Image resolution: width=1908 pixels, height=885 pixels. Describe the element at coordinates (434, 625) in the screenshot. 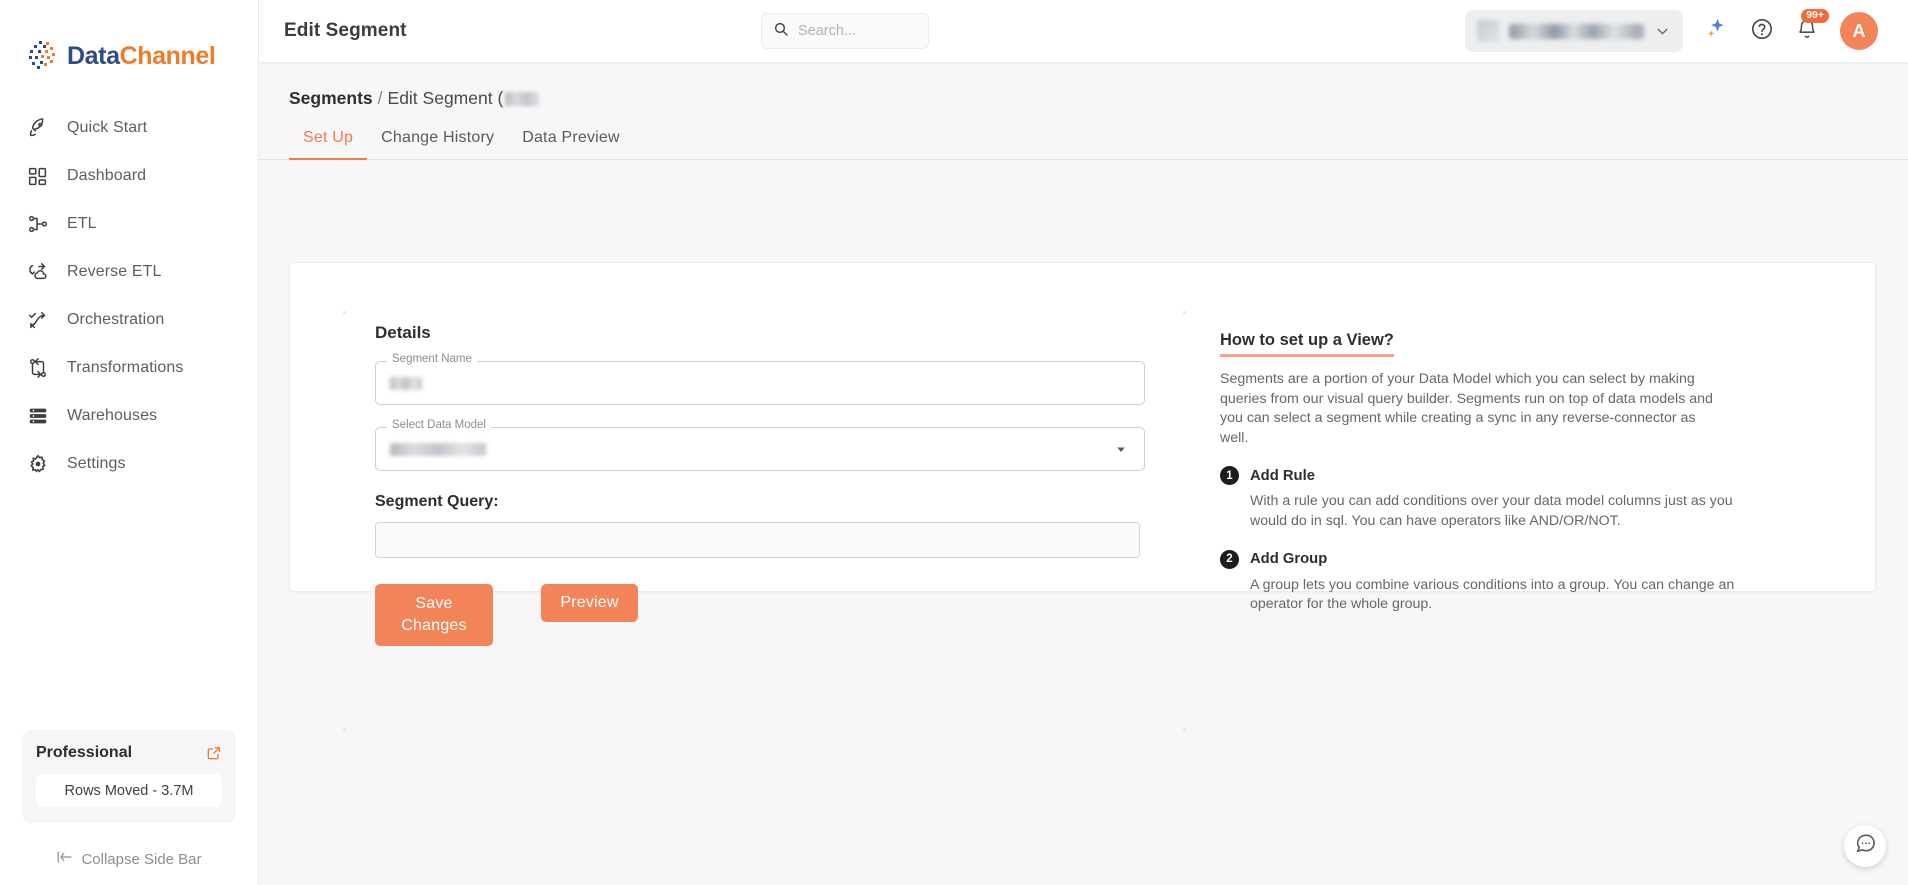

I see `save-label-line2: Changes` at that location.